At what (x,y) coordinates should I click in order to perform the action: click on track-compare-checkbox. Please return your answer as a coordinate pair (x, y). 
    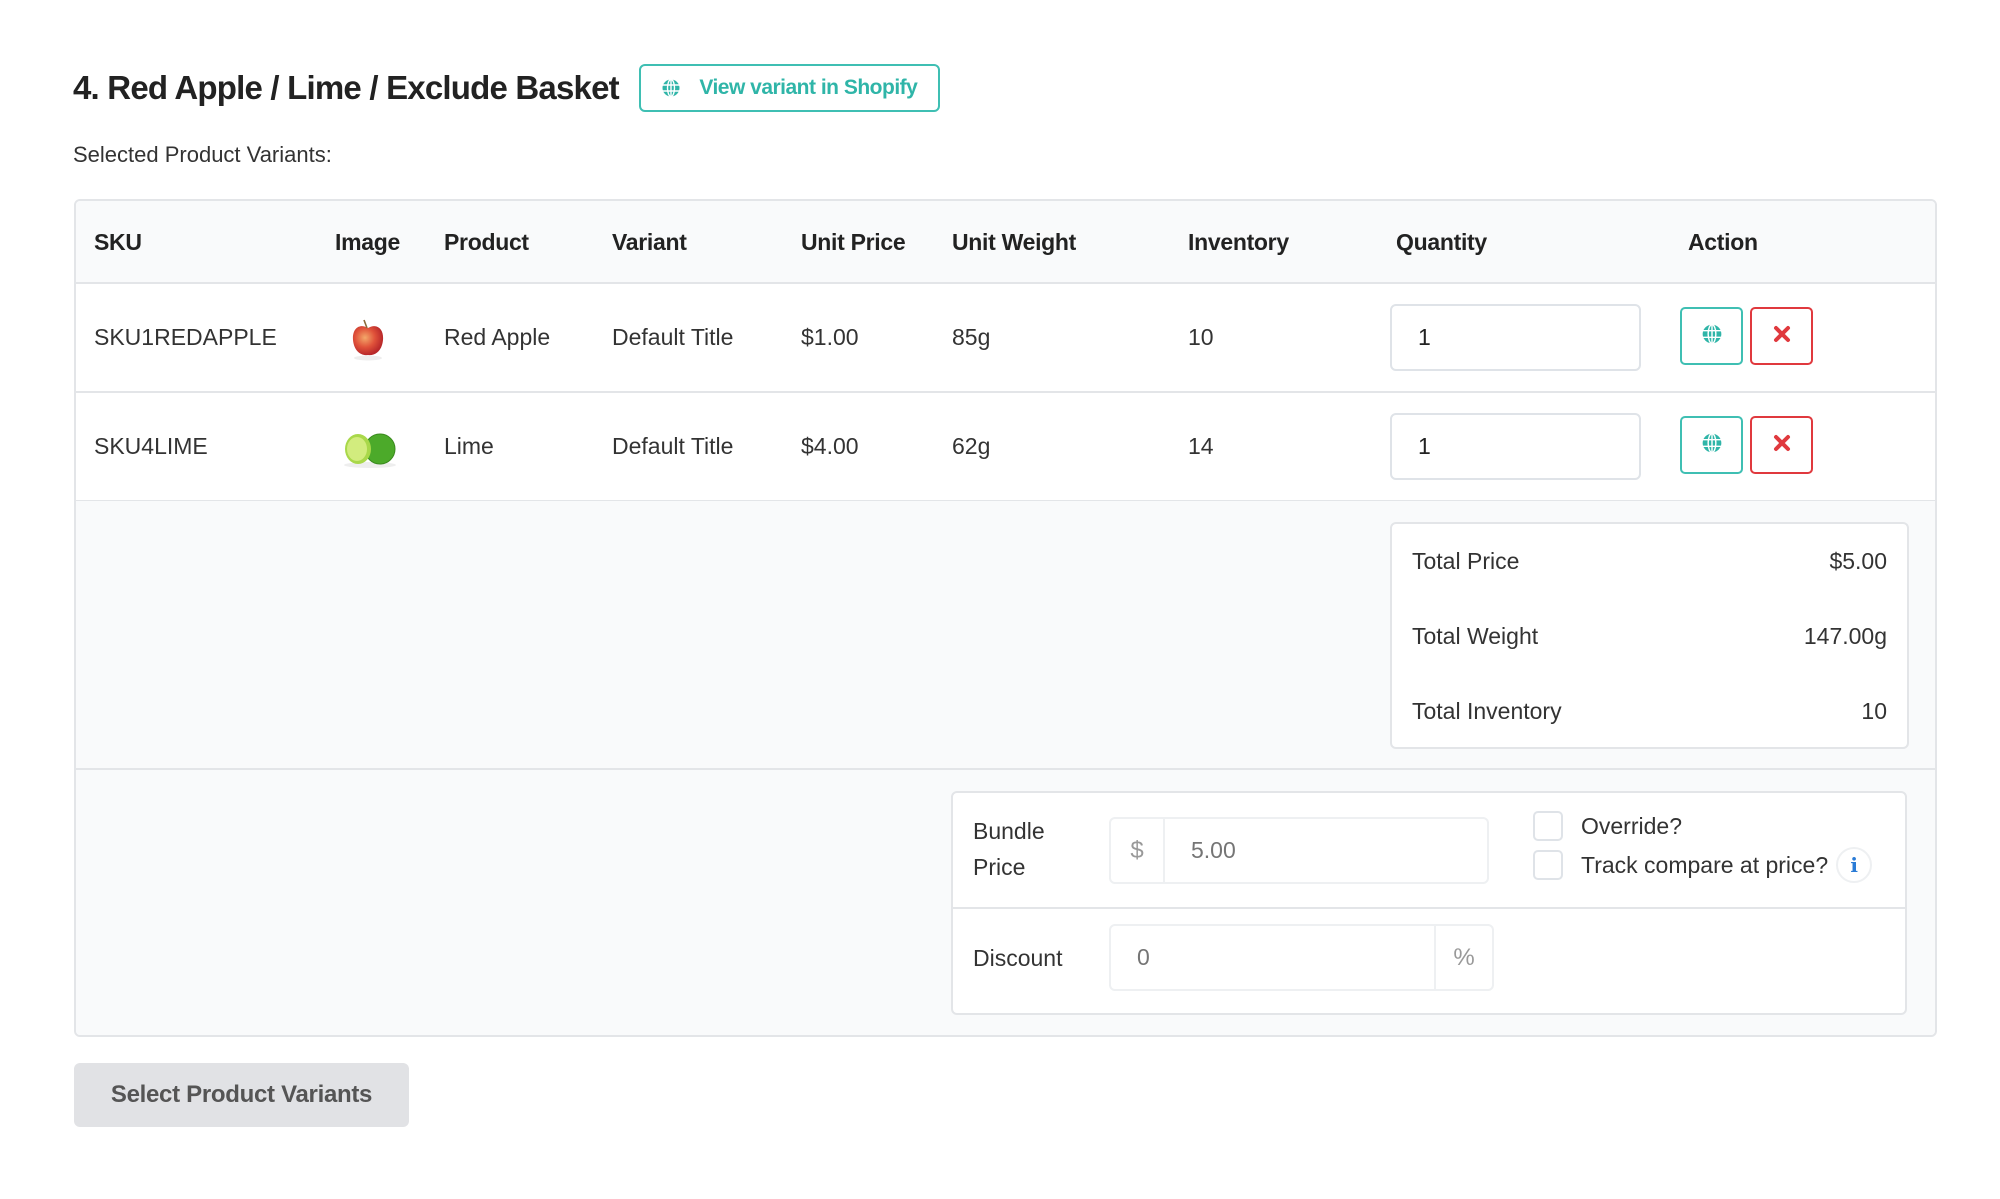
    Looking at the image, I should click on (1548, 865).